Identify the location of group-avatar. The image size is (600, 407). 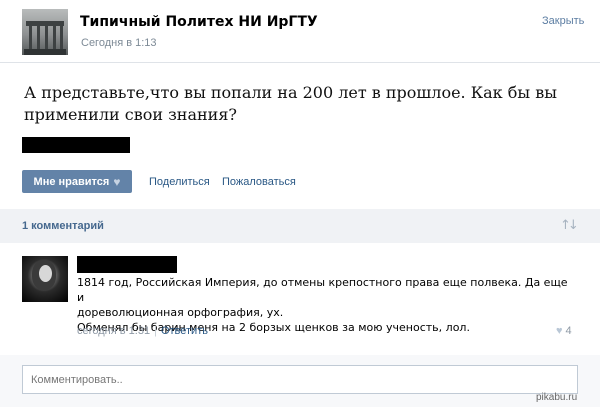
(45, 32).